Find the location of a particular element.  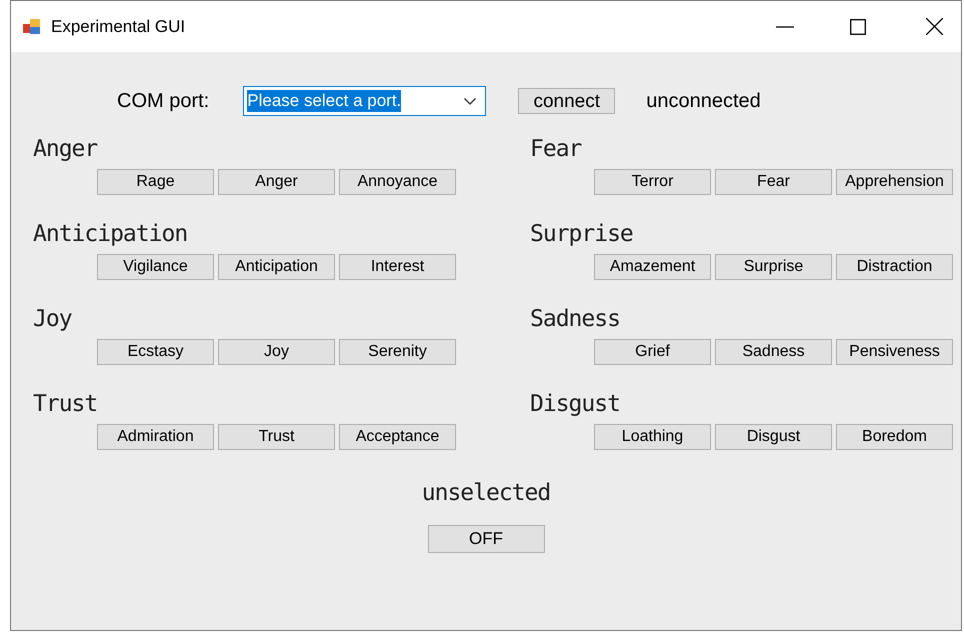

group-title: Disgust is located at coordinates (575, 404).